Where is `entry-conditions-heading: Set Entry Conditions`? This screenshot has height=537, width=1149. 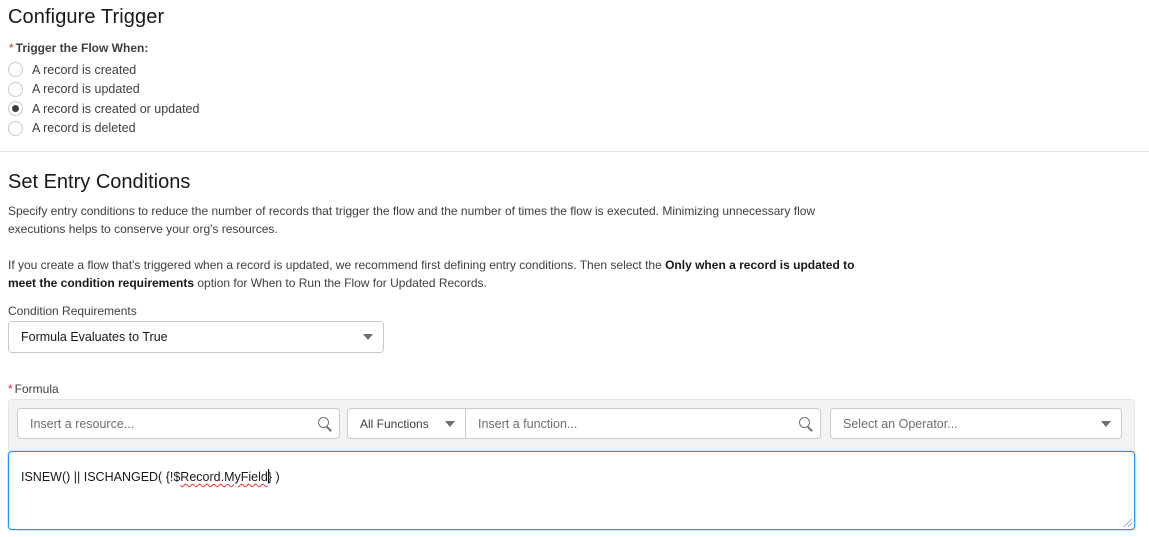 entry-conditions-heading: Set Entry Conditions is located at coordinates (99, 182).